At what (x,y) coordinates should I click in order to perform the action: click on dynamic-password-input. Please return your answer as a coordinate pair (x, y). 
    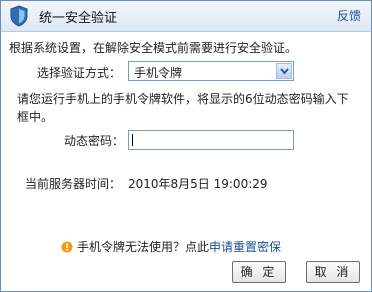
    Looking at the image, I should click on (211, 140).